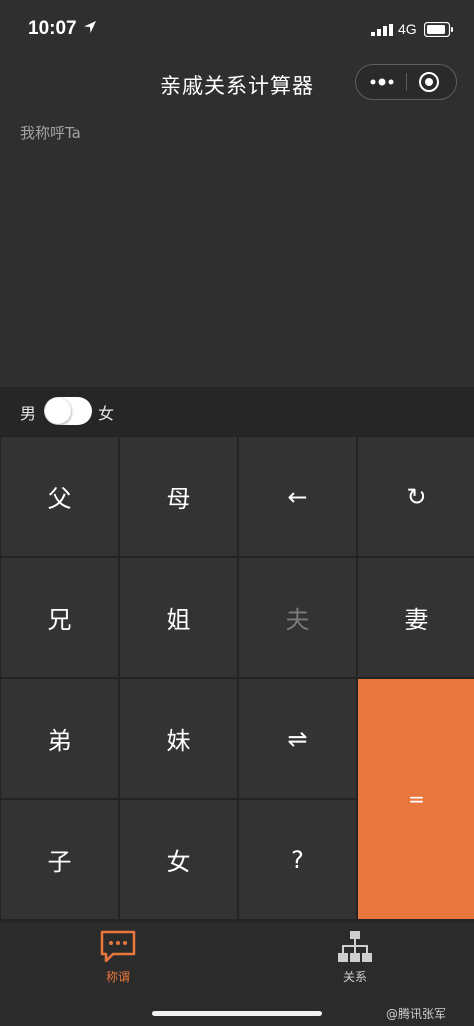 This screenshot has height=1026, width=474. I want to click on key-elder-sister: 姐, so click(178, 617).